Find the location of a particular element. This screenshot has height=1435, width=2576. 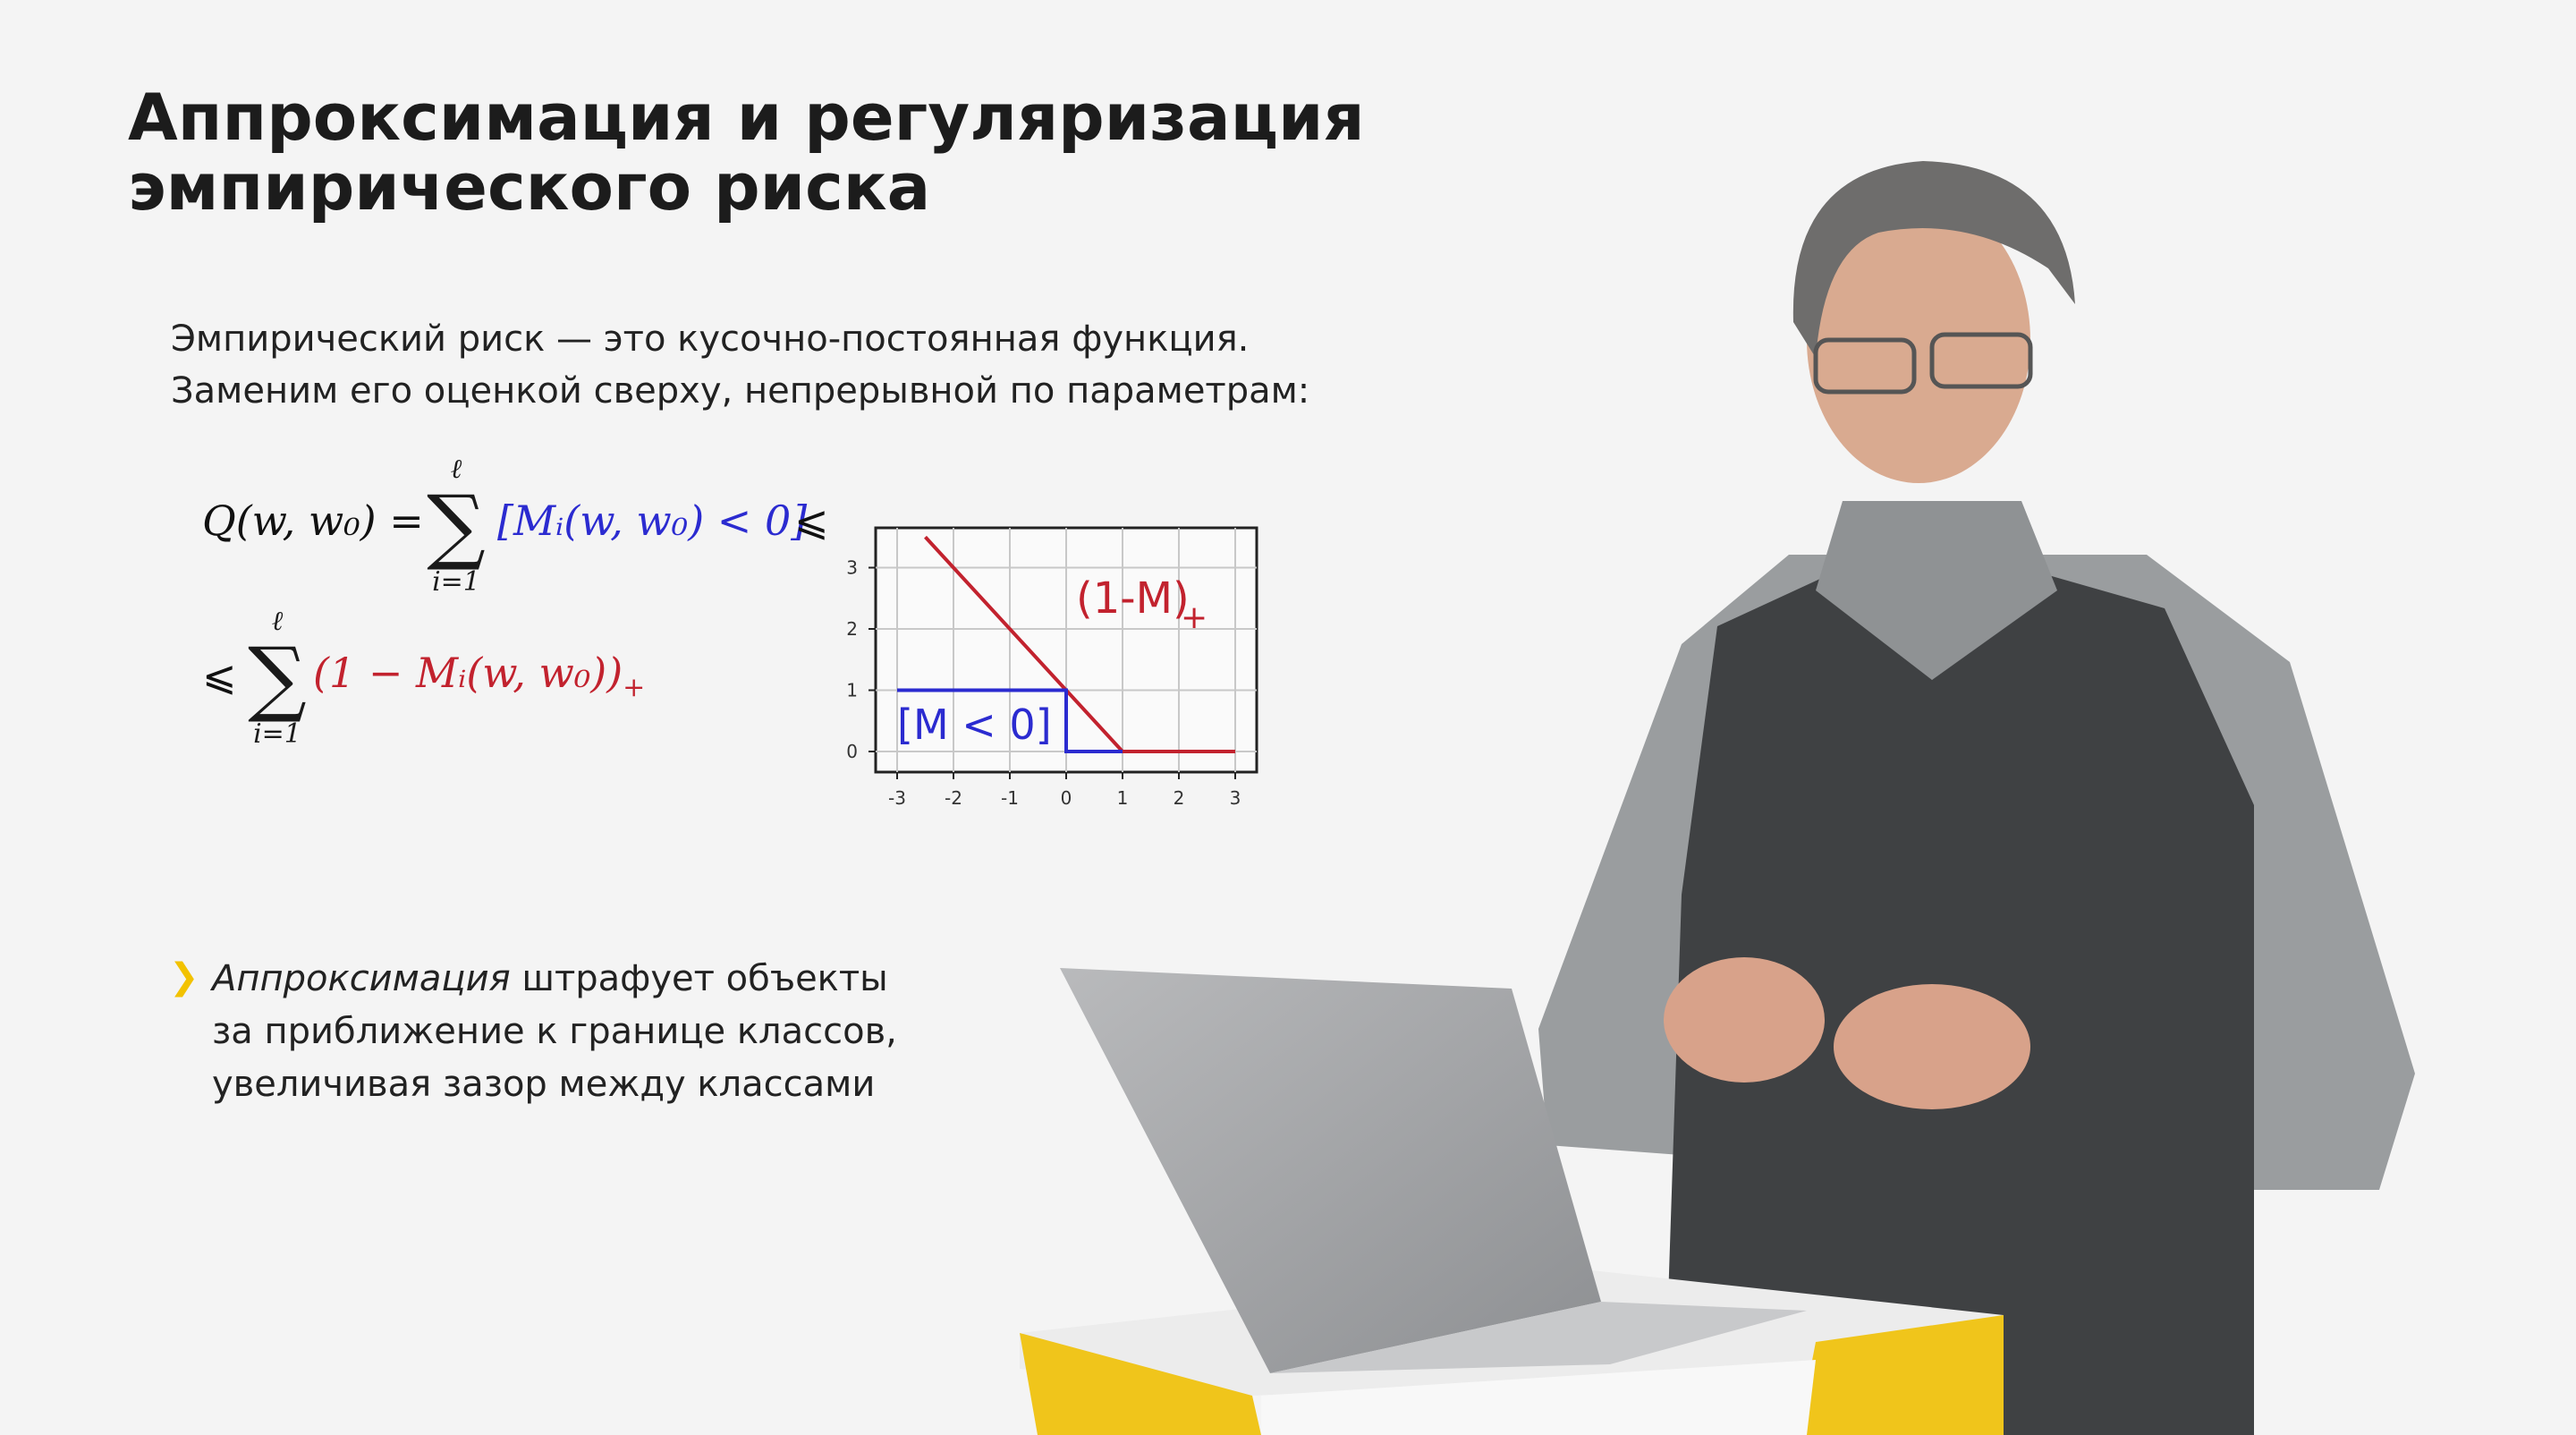

x-tick-label: 2 is located at coordinates (1179, 798).